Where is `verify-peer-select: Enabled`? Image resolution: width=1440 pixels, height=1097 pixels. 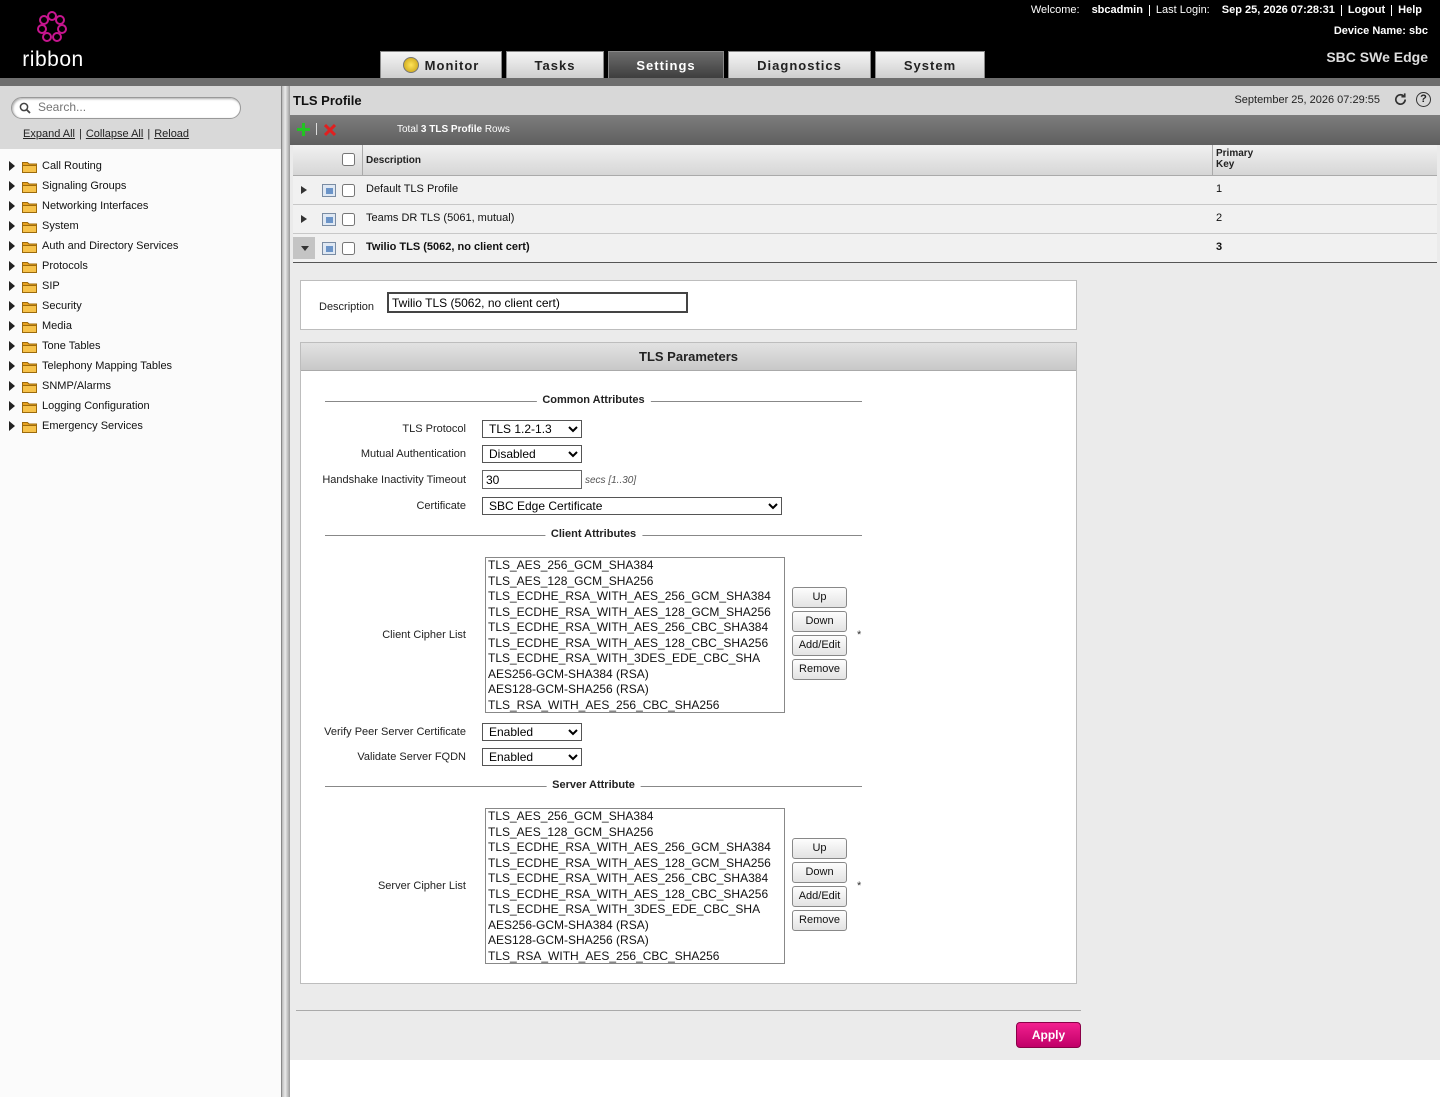 verify-peer-select: Enabled is located at coordinates (532, 732).